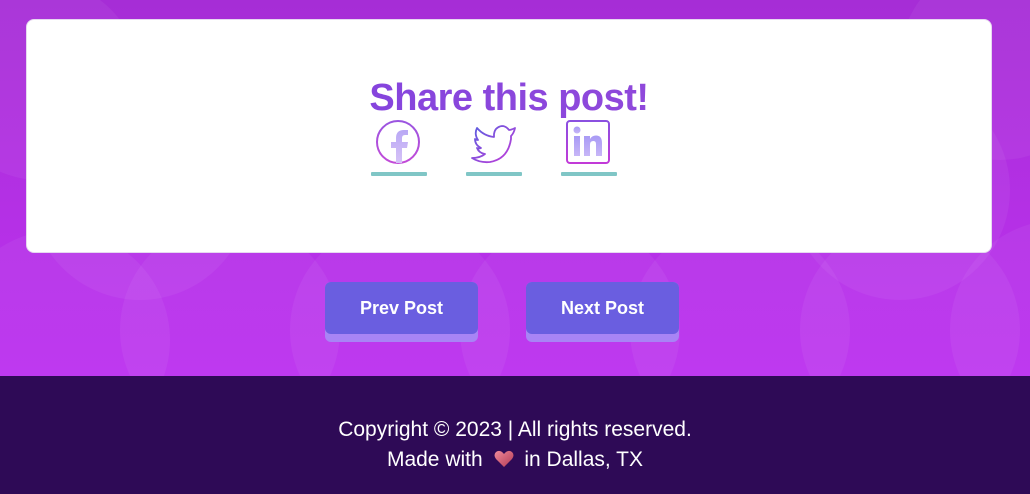  What do you see at coordinates (588, 142) in the screenshot?
I see `linkedin-icon` at bounding box center [588, 142].